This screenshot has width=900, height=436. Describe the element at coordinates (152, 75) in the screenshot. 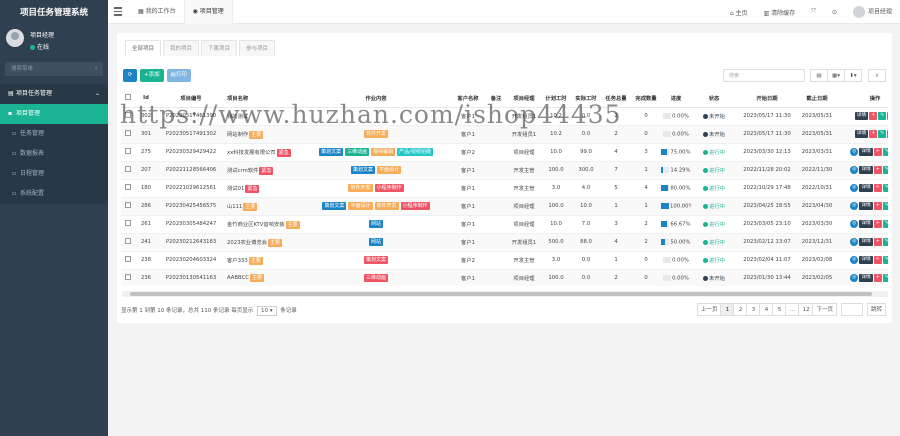

I see `add-button: +添加` at that location.